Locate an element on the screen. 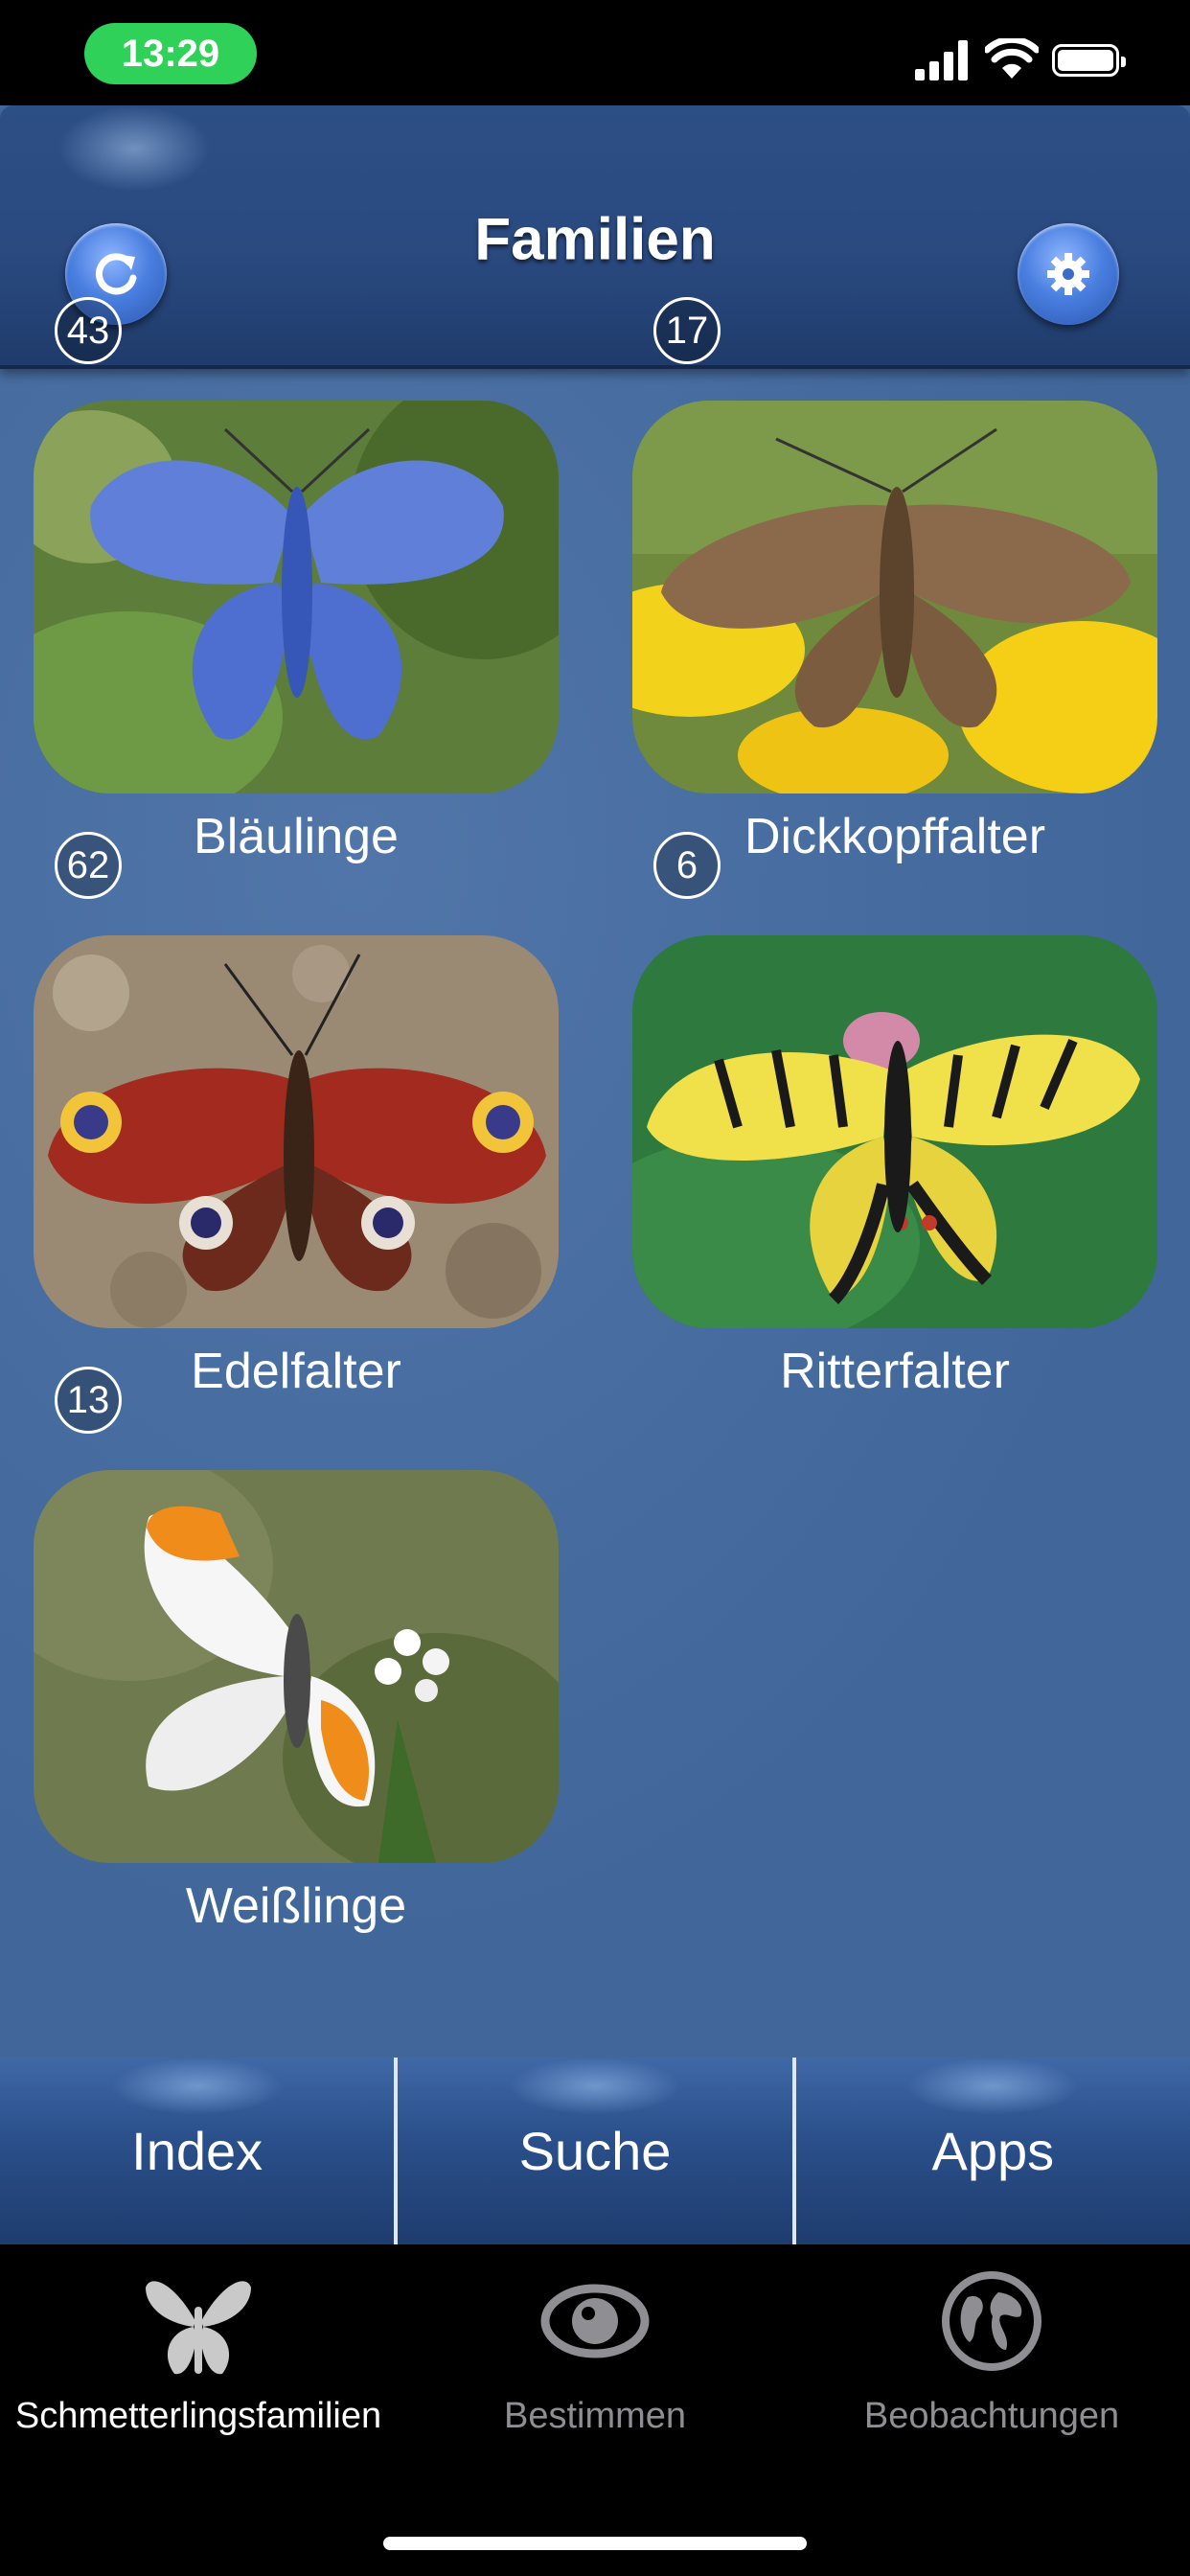  apps-button: Apps is located at coordinates (990, 2151).